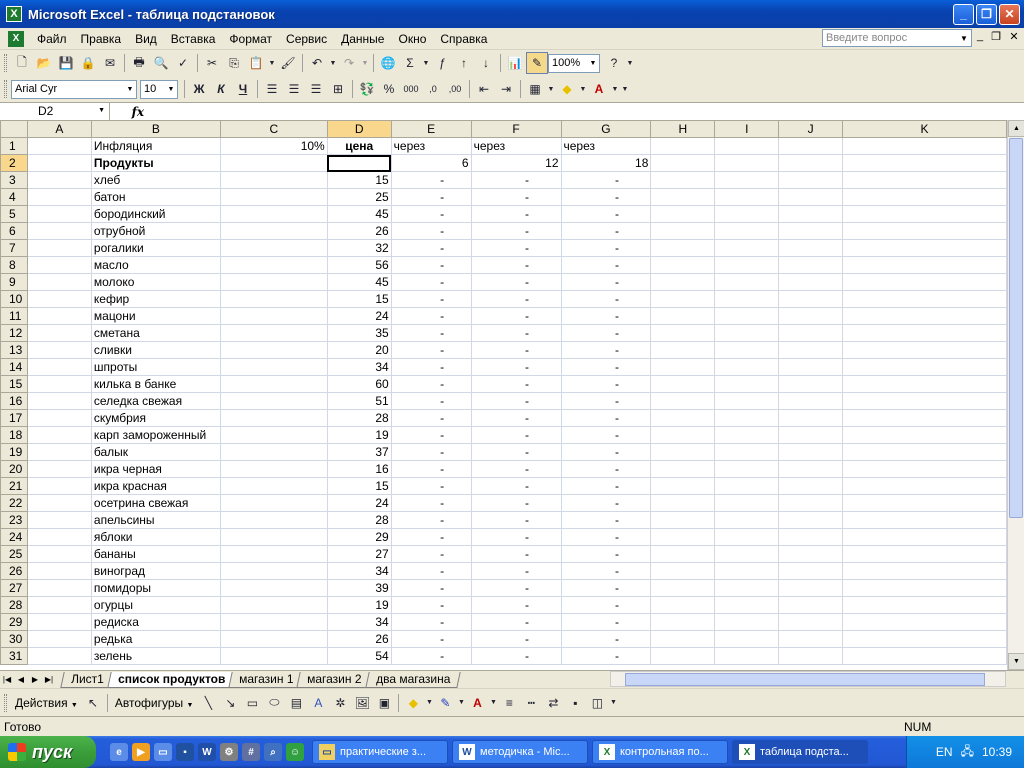 Image resolution: width=1024 pixels, height=768 pixels. I want to click on first-sheet-icon: |◀, so click(7, 679).